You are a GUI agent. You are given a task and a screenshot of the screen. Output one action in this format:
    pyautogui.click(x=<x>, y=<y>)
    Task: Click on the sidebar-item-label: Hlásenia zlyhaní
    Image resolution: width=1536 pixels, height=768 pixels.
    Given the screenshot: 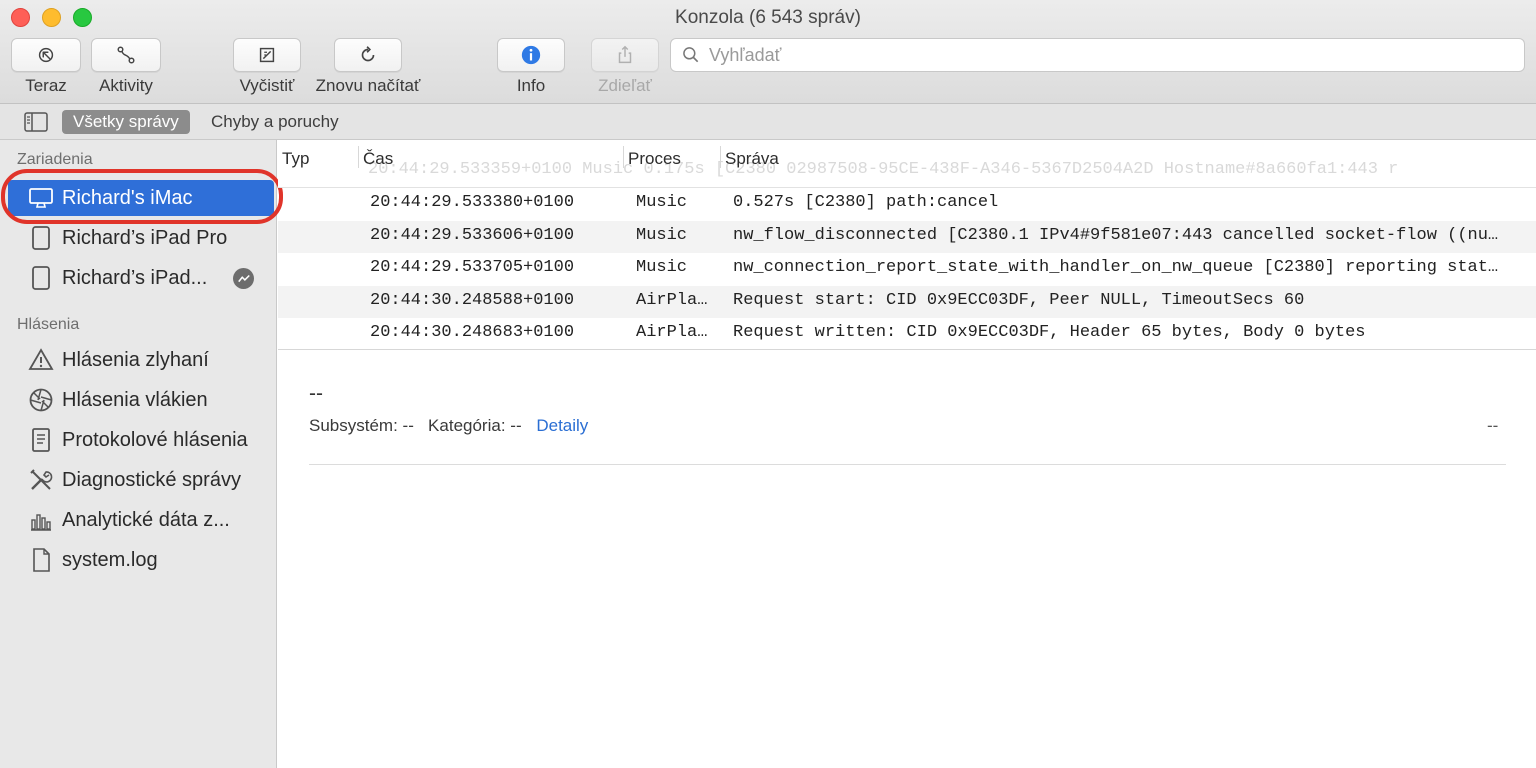 What is the action you would take?
    pyautogui.click(x=135, y=359)
    